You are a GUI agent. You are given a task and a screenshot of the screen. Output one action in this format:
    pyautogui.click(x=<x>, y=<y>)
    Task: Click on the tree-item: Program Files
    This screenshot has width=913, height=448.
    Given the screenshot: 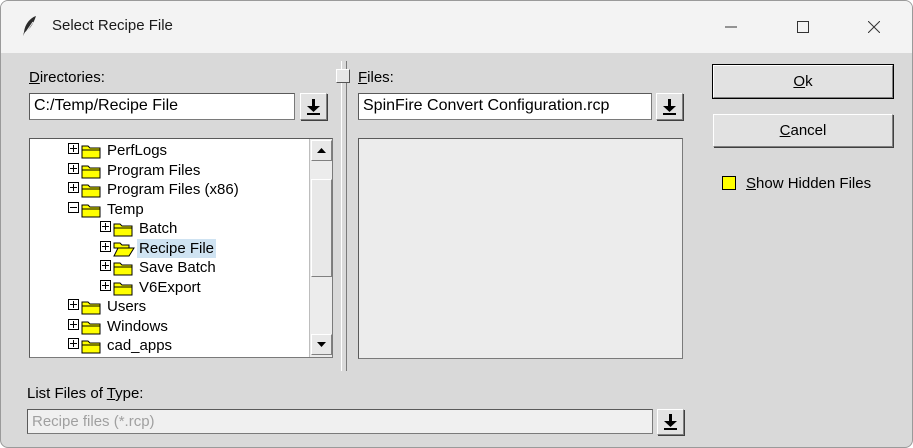 What is the action you would take?
    pyautogui.click(x=169, y=170)
    